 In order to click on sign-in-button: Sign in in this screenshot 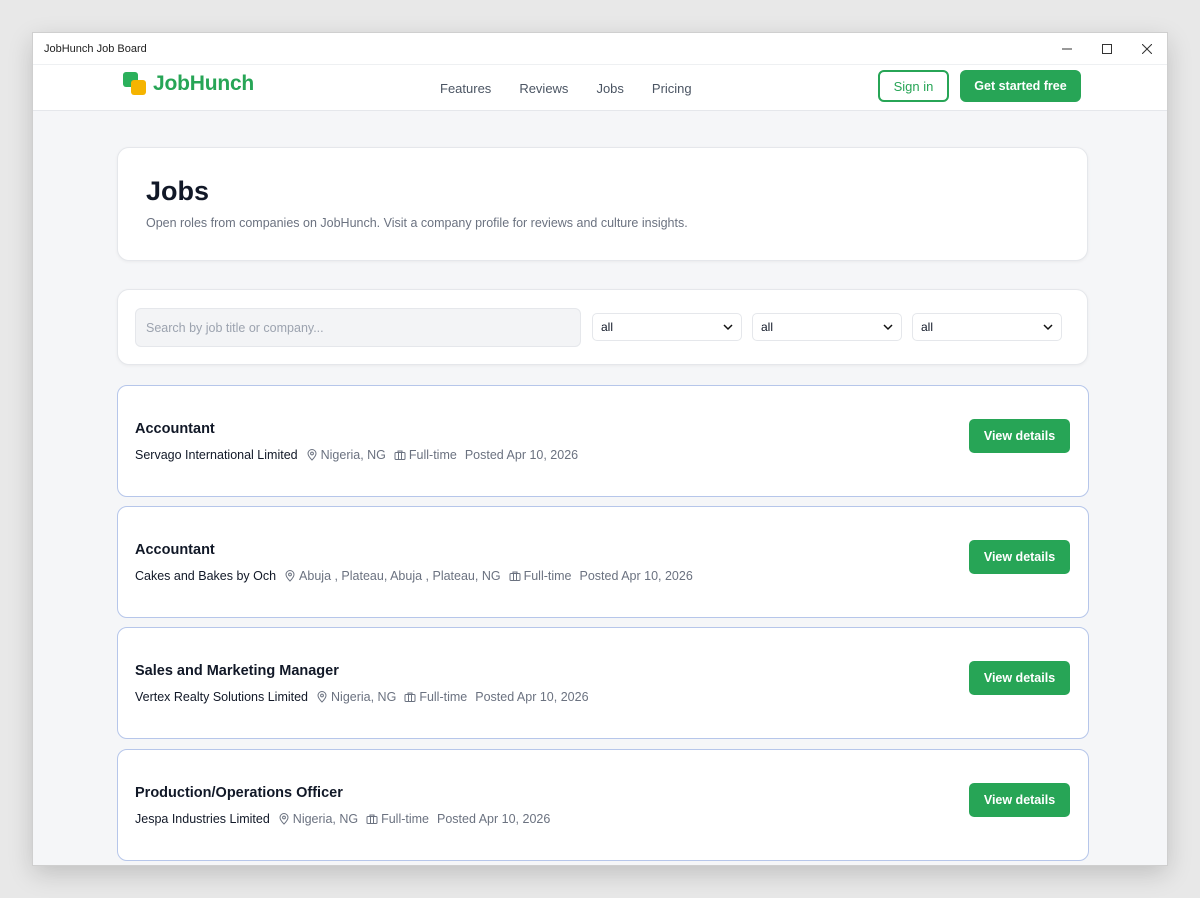, I will do `click(913, 86)`.